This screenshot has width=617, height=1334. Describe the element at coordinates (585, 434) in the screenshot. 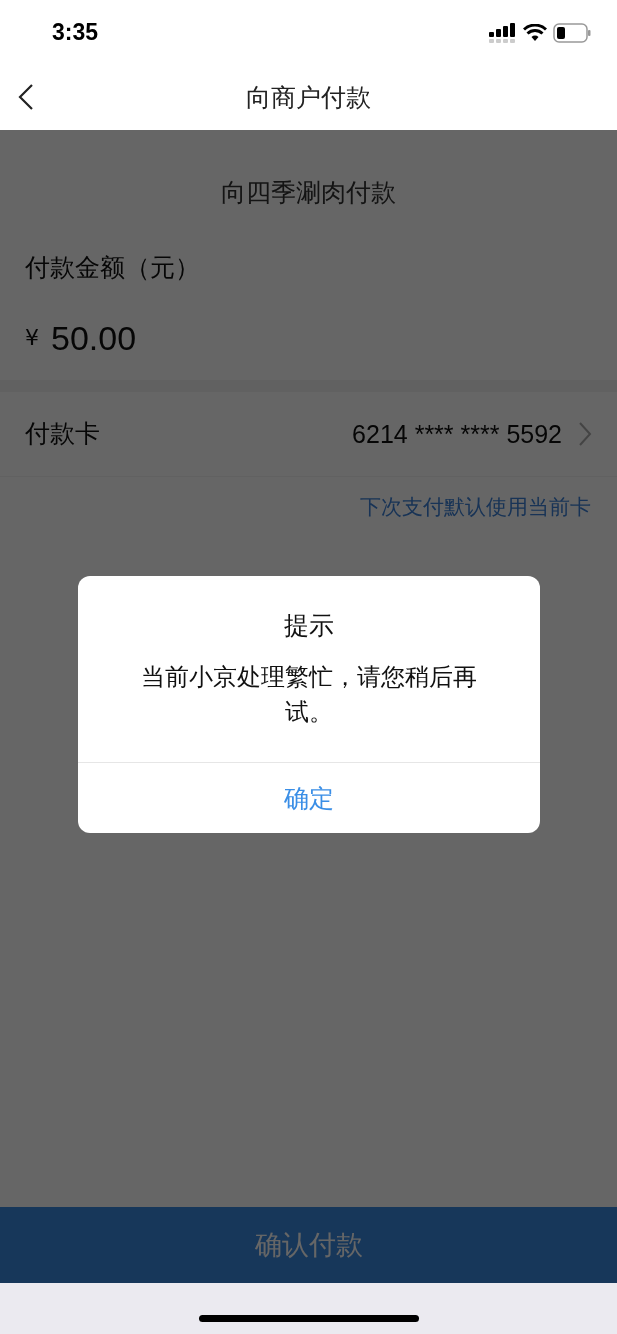

I see `chevron-icon` at that location.